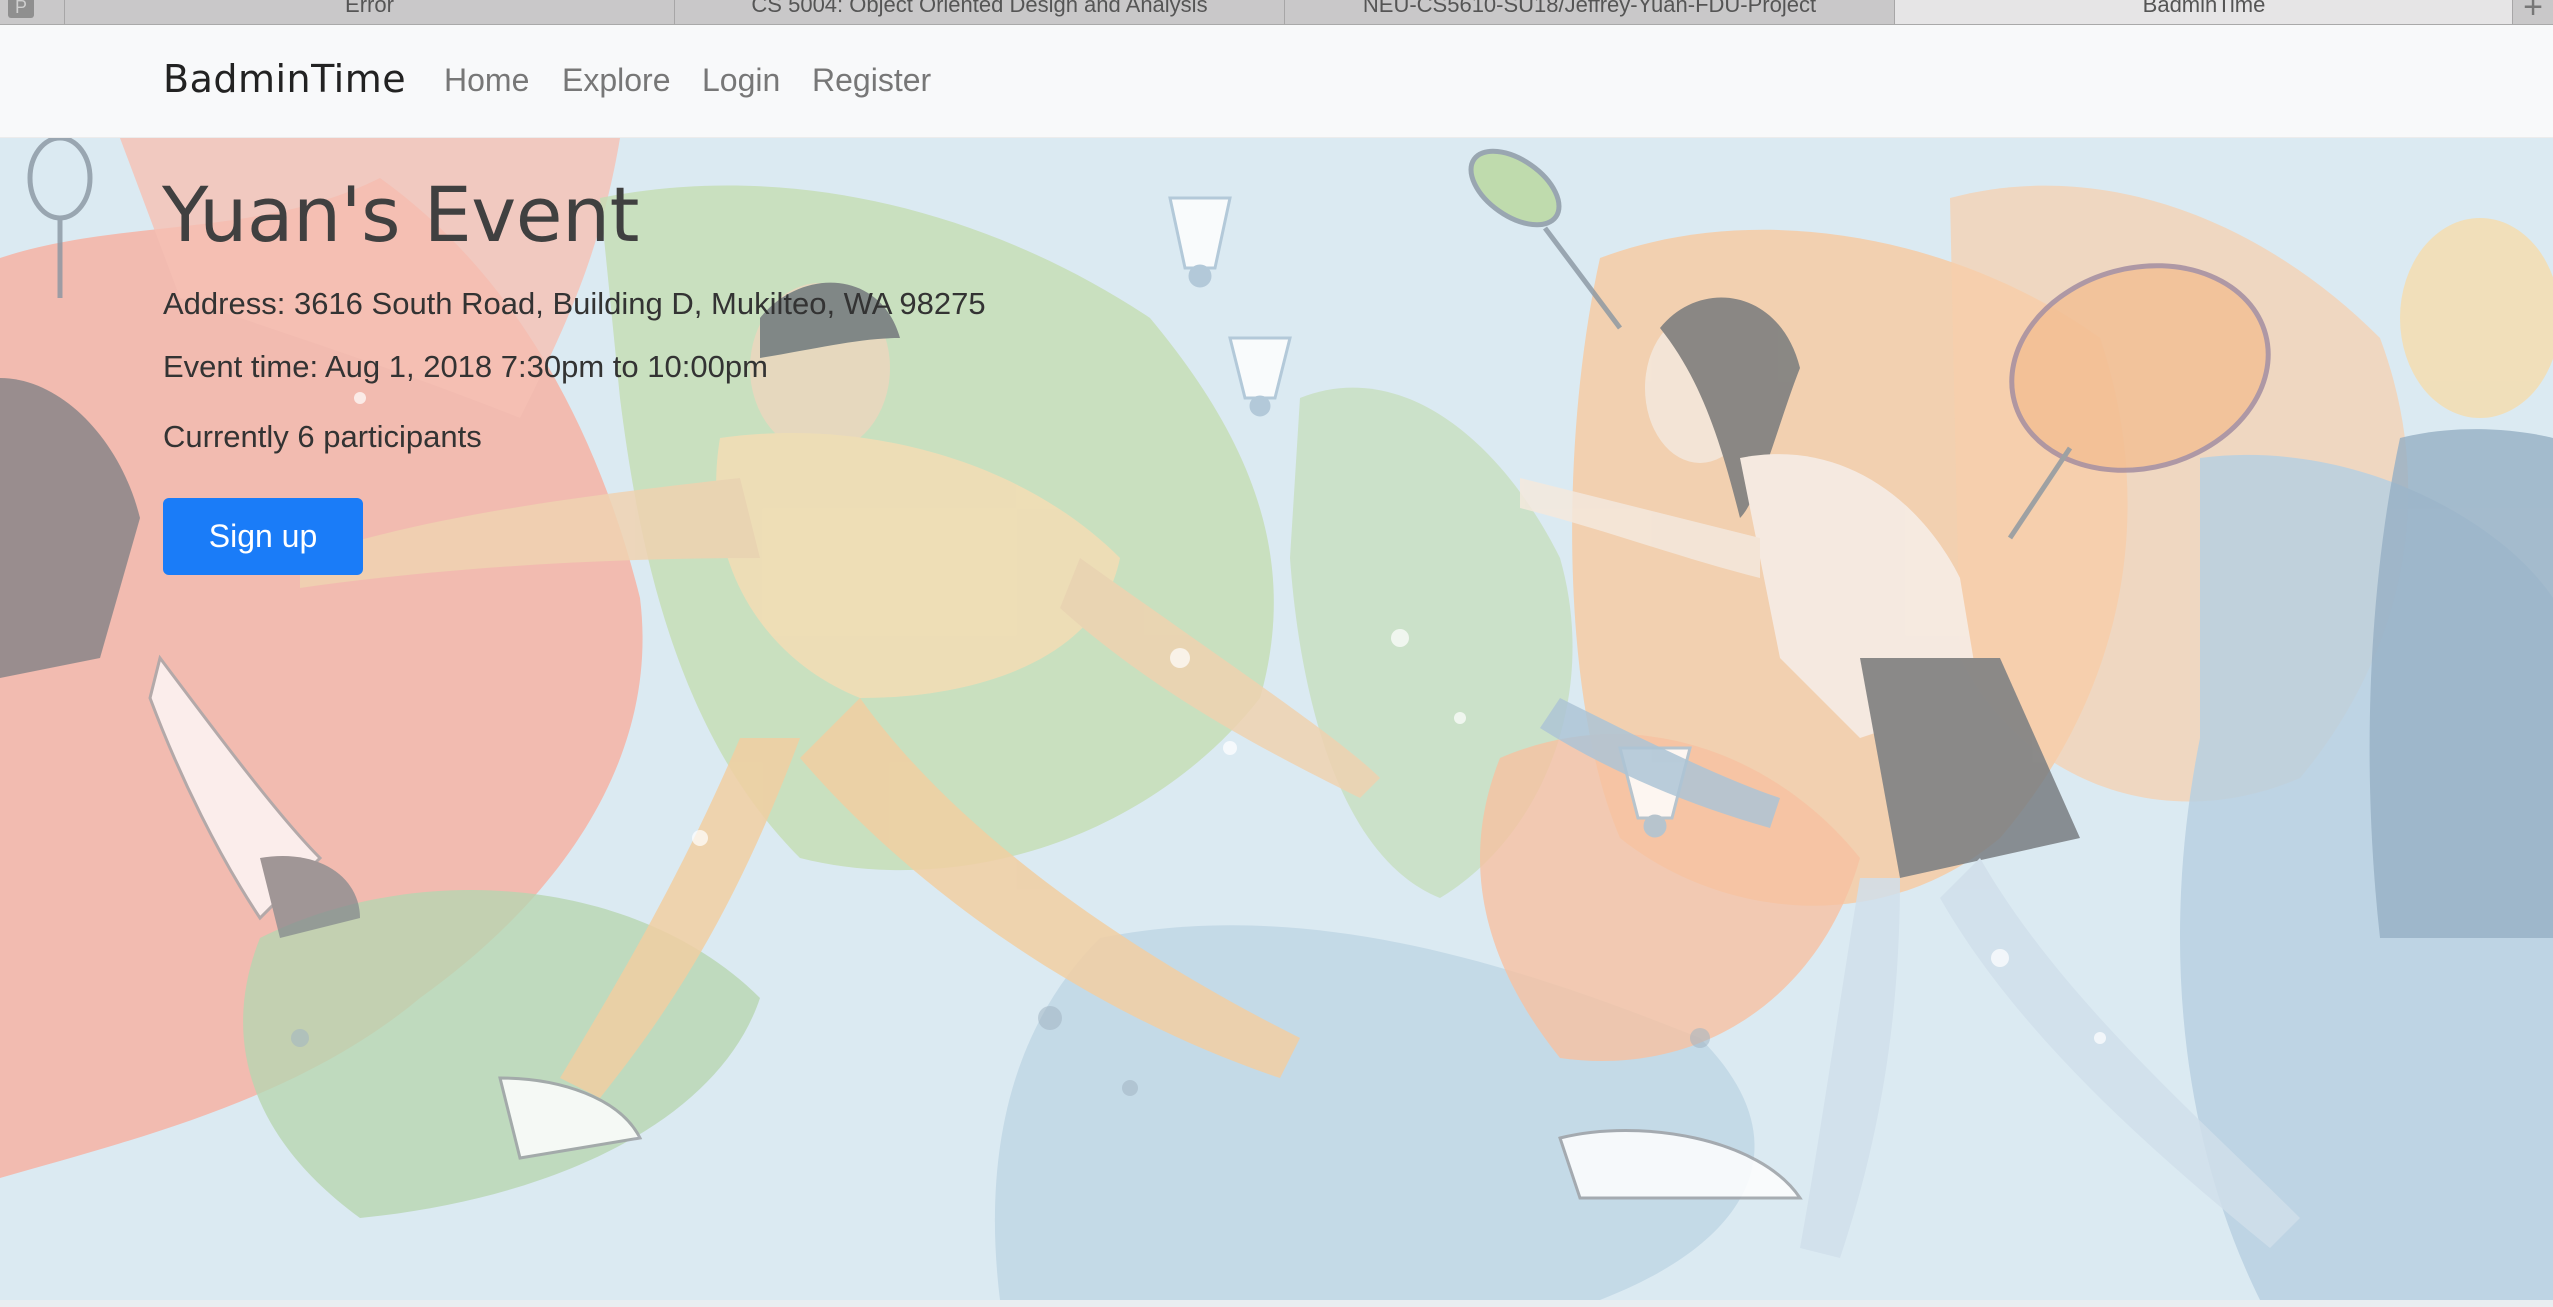 The width and height of the screenshot is (2553, 1307). Describe the element at coordinates (616, 80) in the screenshot. I see `nav-link-explore: Explore` at that location.